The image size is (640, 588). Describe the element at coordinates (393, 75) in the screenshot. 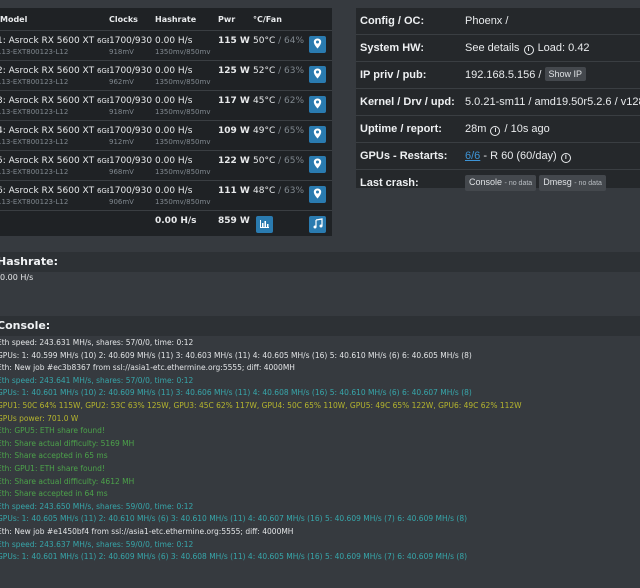

I see `ip-label: IP priv / pub:` at that location.